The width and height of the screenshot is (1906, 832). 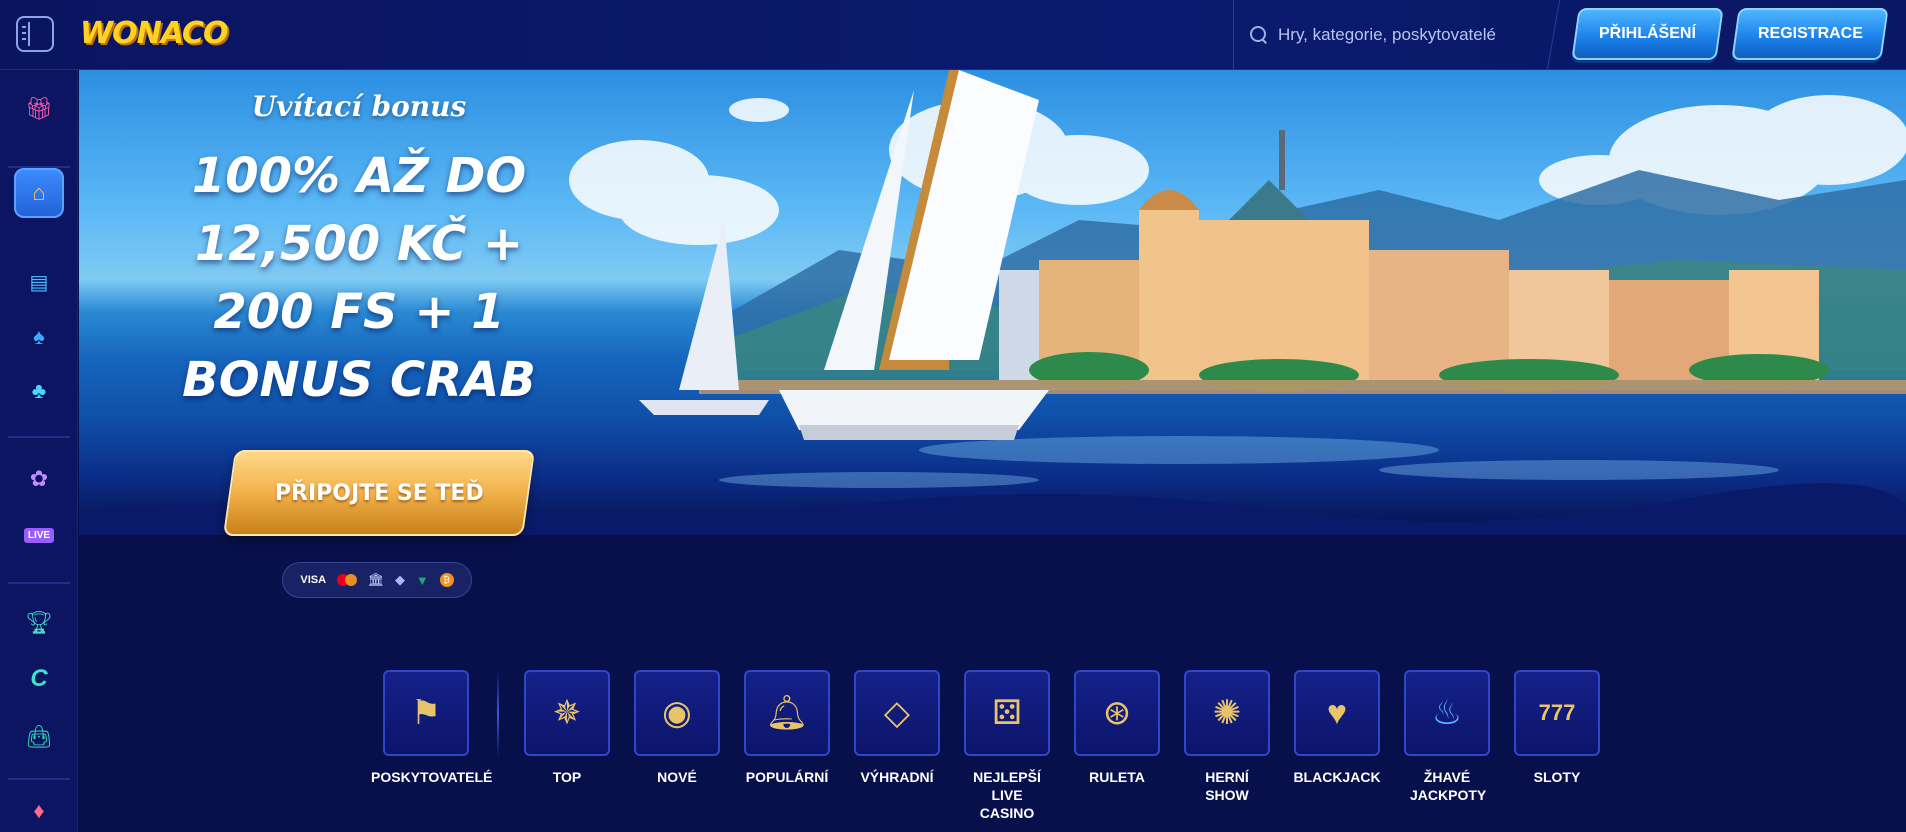 I want to click on home-icon: ⌂, so click(x=39, y=192).